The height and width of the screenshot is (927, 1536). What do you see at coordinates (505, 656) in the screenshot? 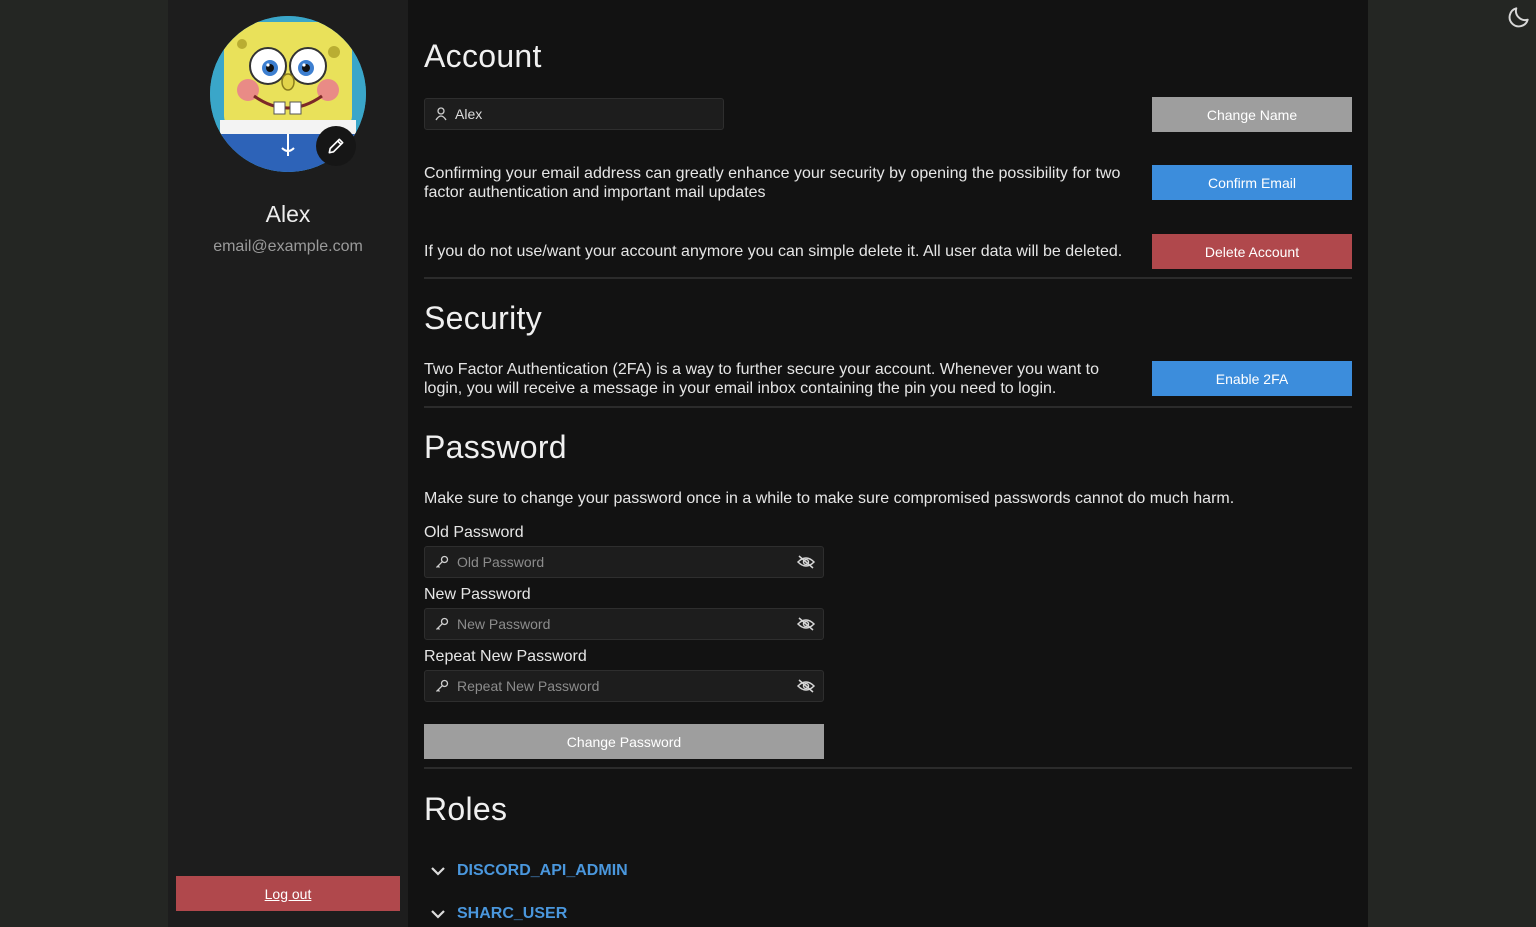
I see `repeat-password-label: Repeat New Password` at bounding box center [505, 656].